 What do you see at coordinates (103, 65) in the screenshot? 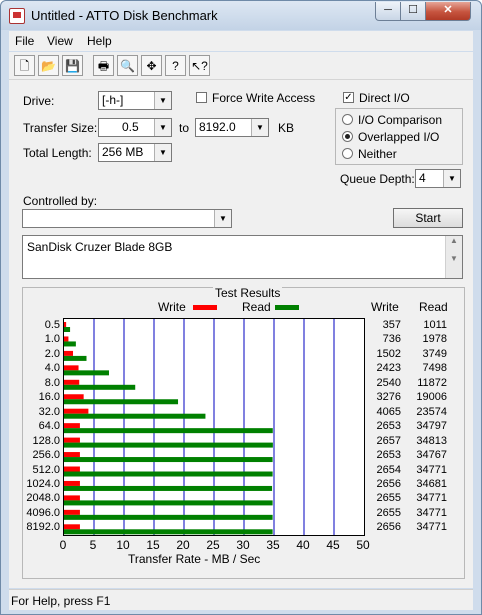
I see `print-icon: 🖶` at bounding box center [103, 65].